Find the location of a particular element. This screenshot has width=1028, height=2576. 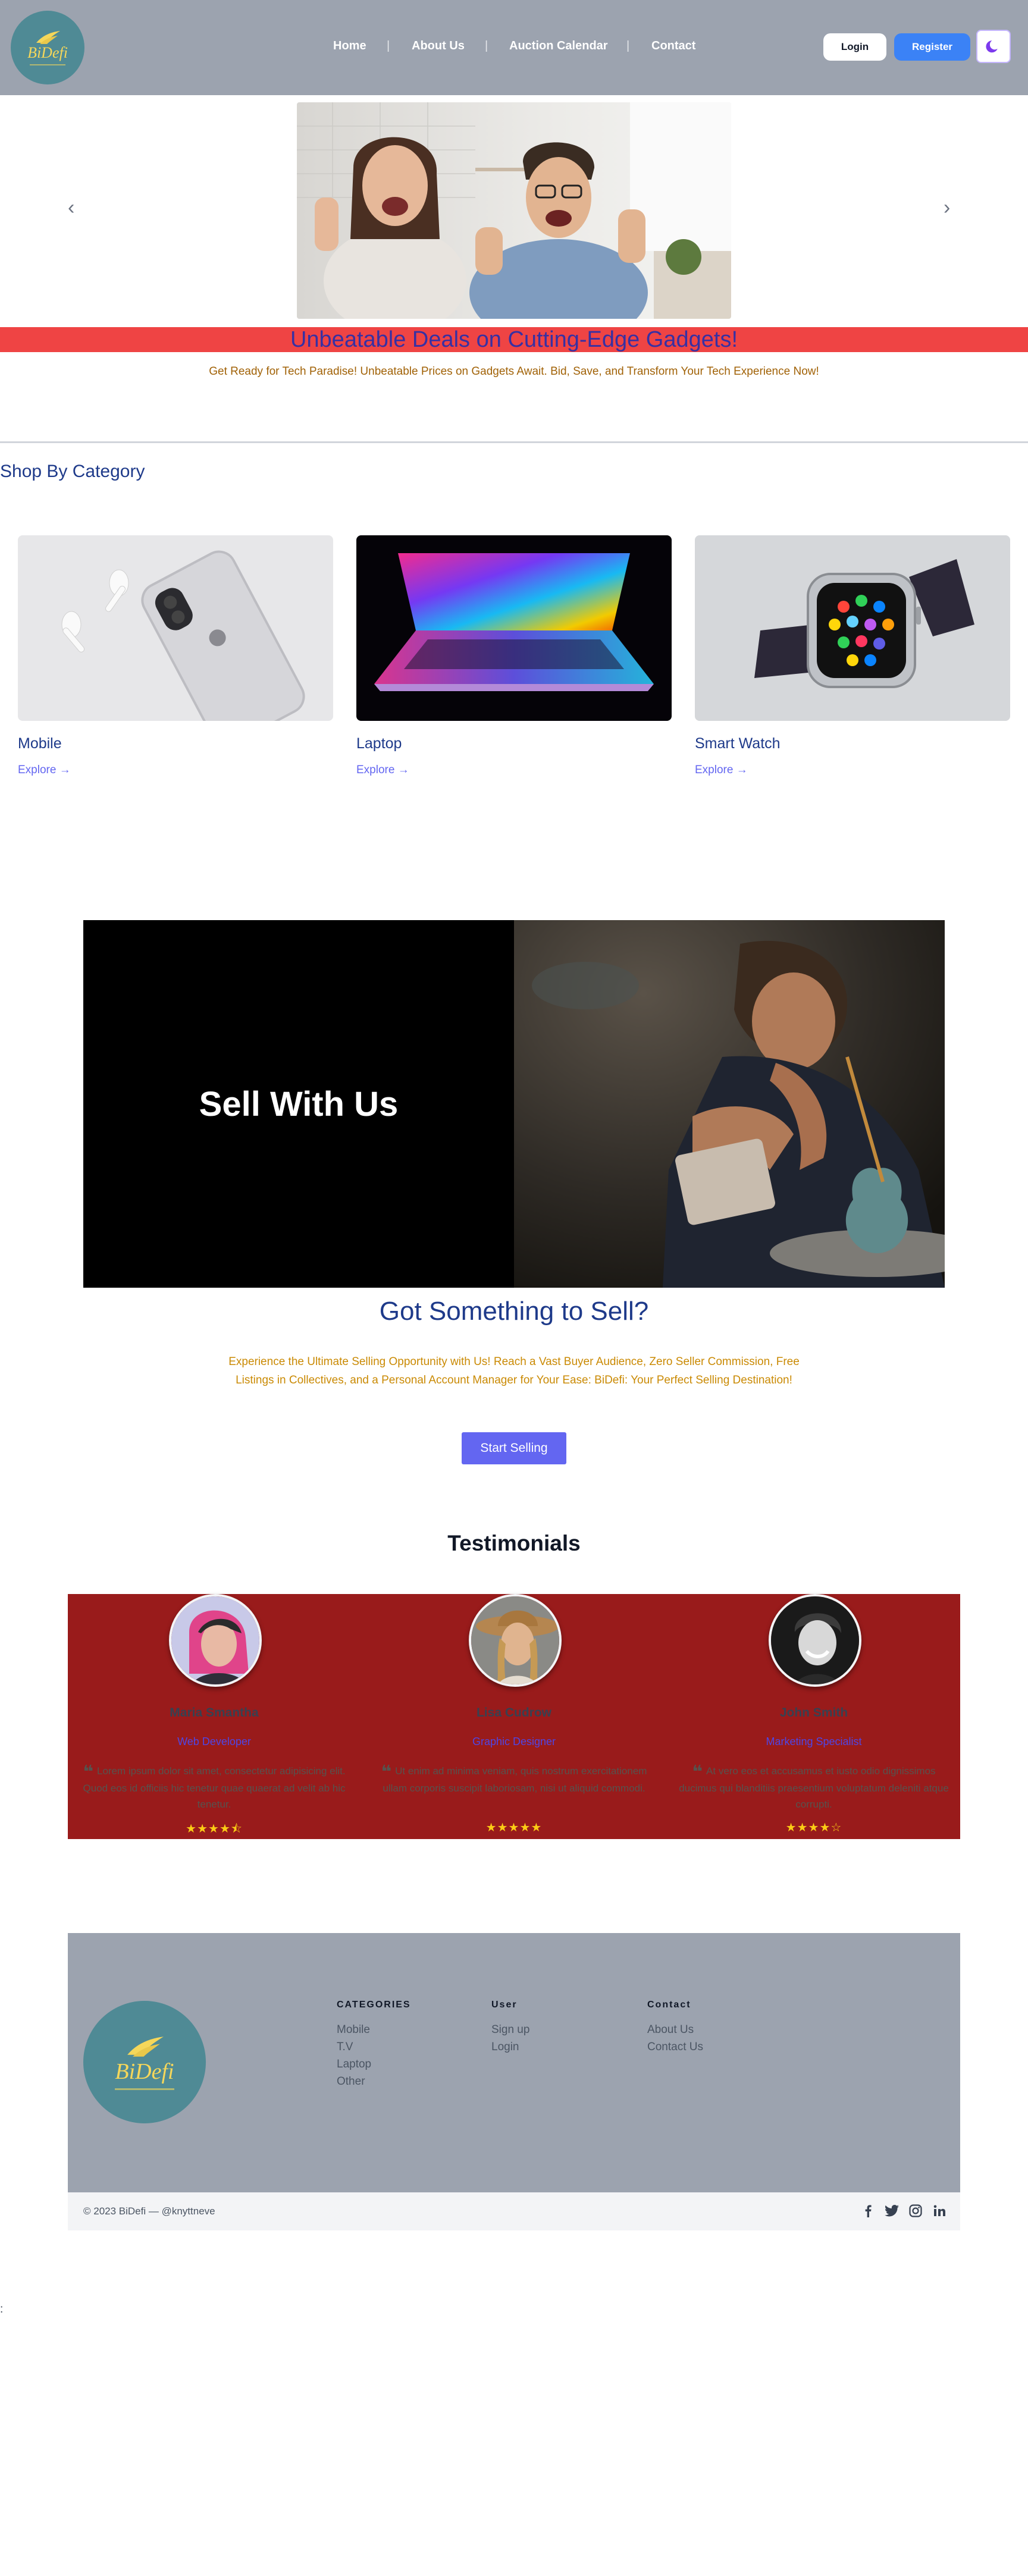

footer-heading: Contact is located at coordinates (669, 2005).